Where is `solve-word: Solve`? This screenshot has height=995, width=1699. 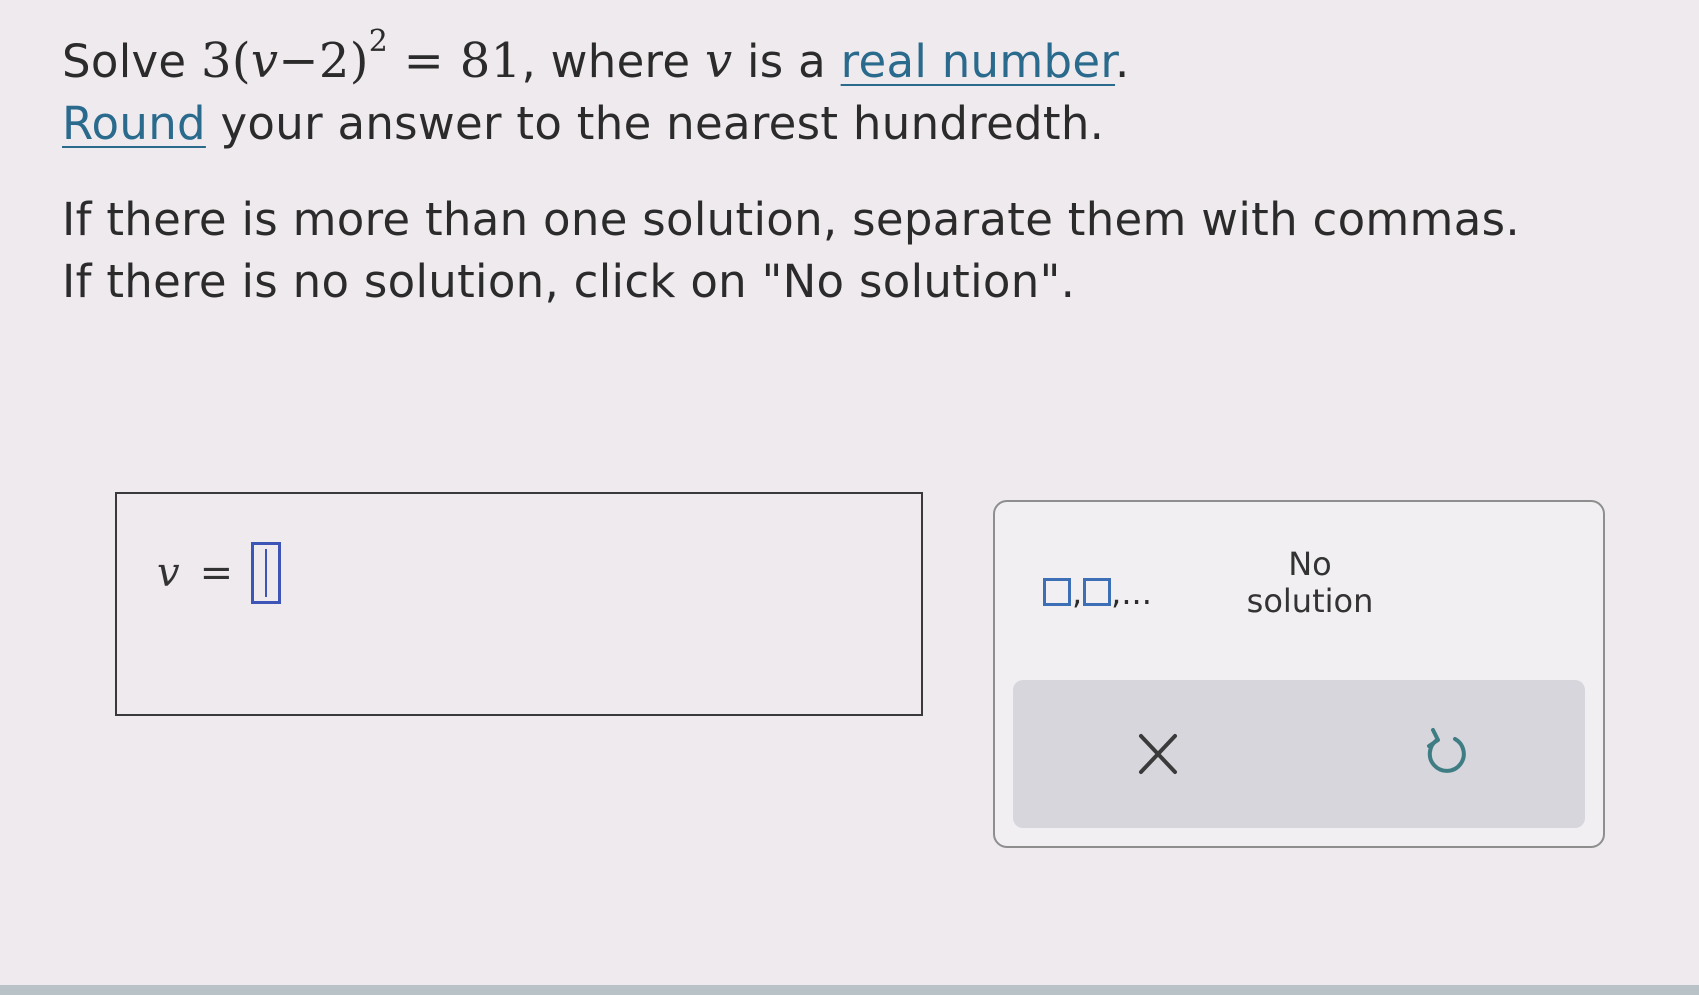 solve-word: Solve is located at coordinates (124, 61).